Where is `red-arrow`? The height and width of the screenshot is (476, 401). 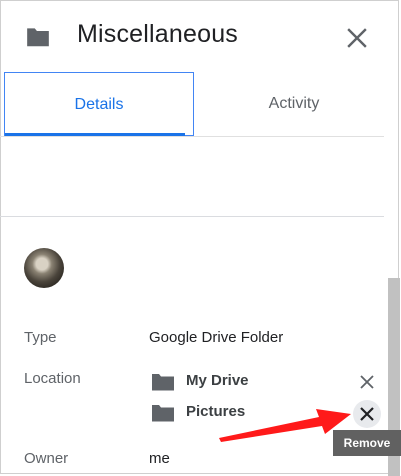
red-arrow is located at coordinates (285, 425).